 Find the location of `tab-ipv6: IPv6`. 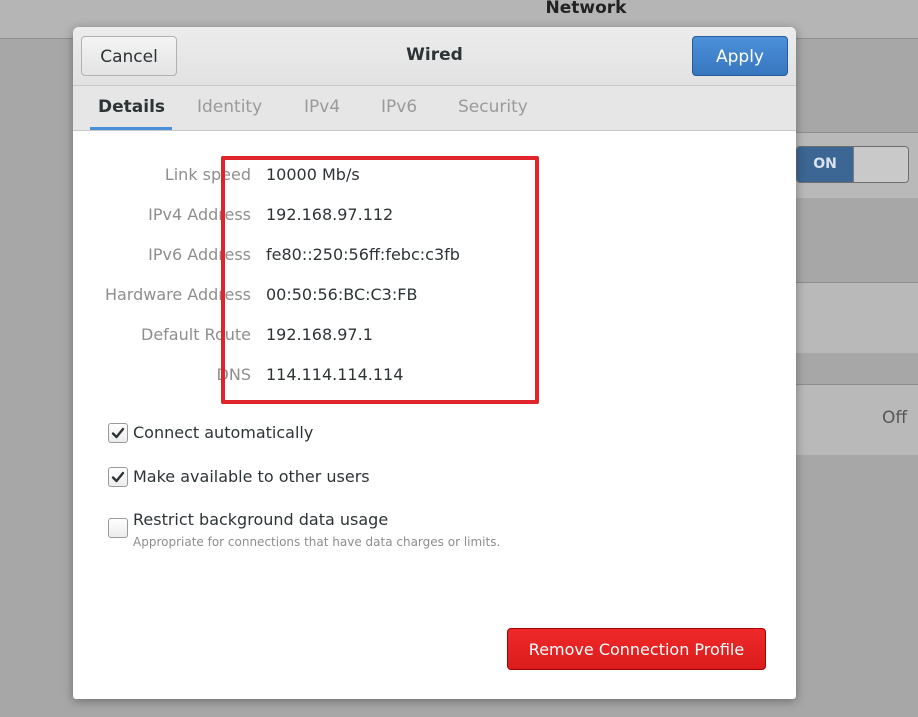

tab-ipv6: IPv6 is located at coordinates (399, 107).